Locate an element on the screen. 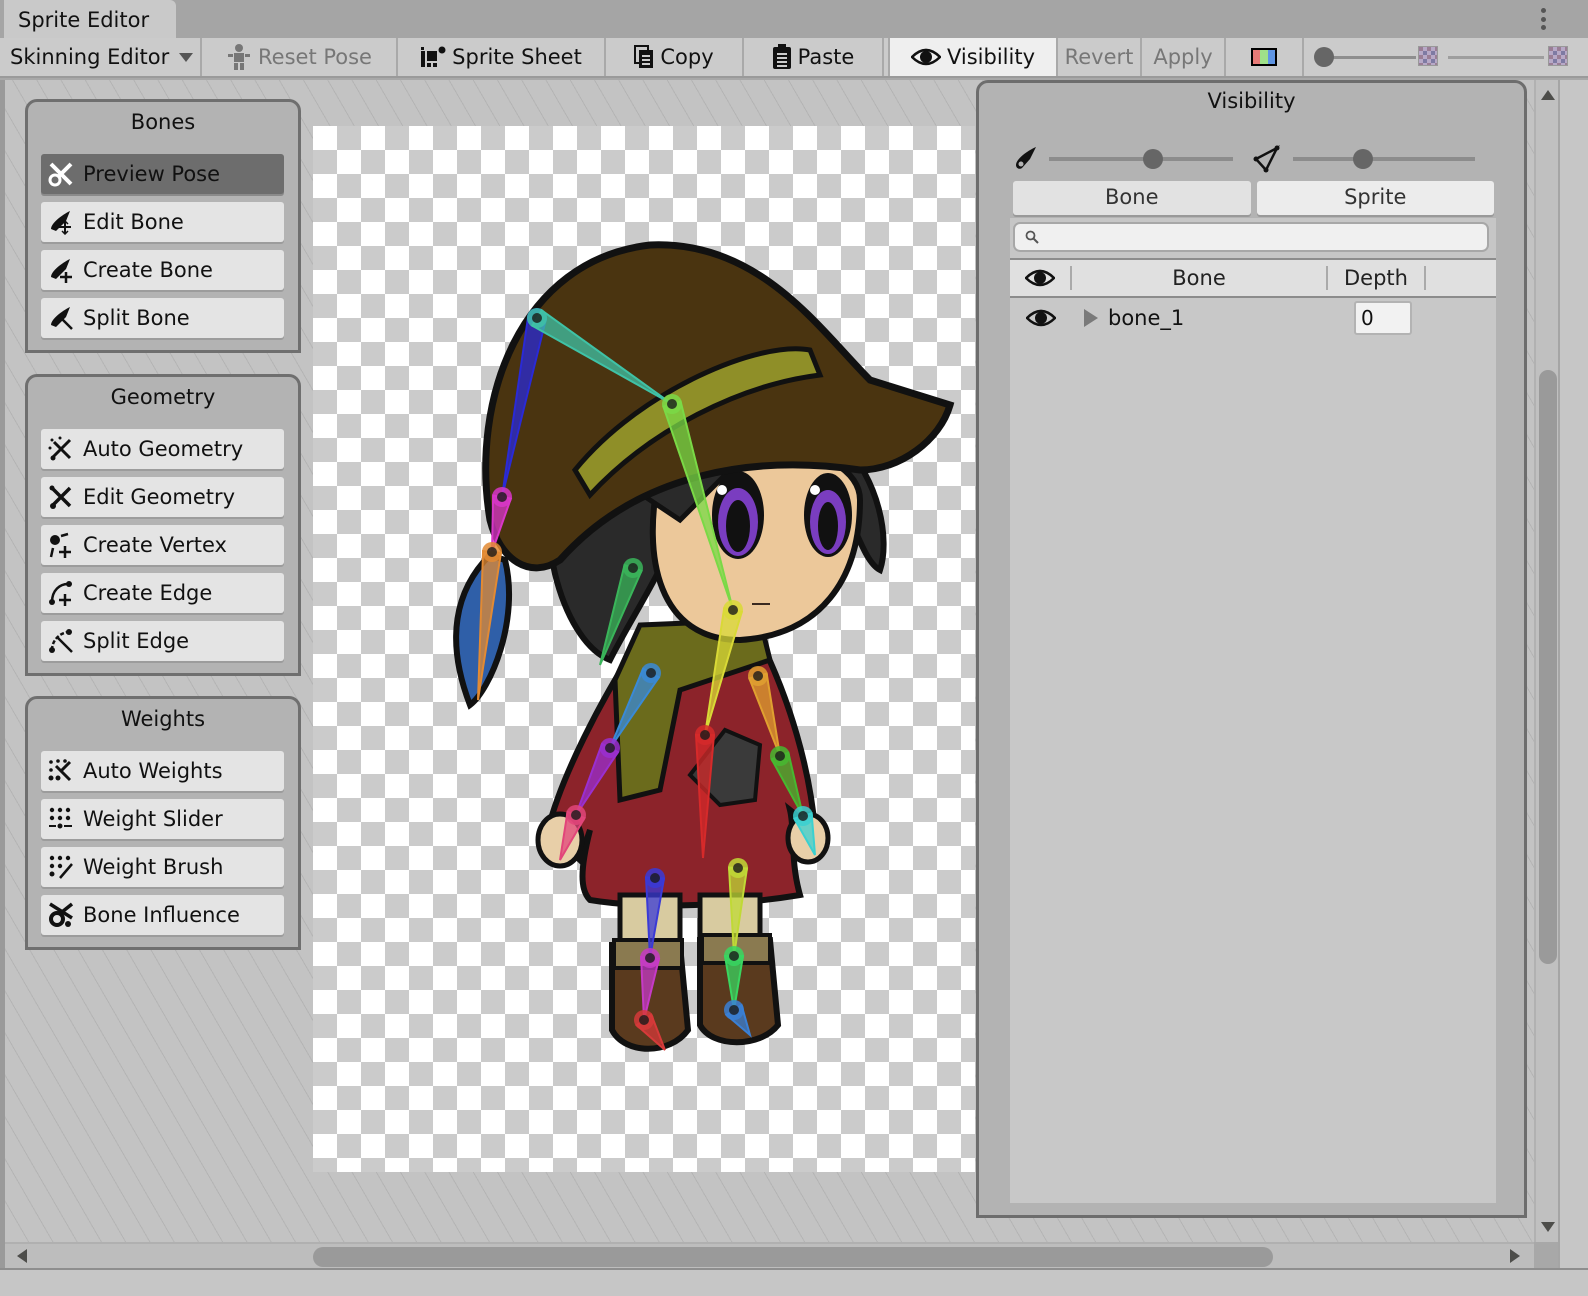 The height and width of the screenshot is (1296, 1588). copy-button: Copy is located at coordinates (675, 57).